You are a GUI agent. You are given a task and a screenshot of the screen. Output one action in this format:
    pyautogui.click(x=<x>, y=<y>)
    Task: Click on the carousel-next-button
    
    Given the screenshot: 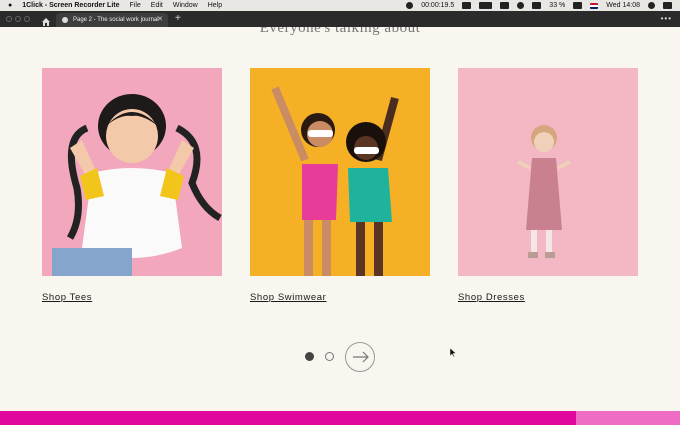 What is the action you would take?
    pyautogui.click(x=360, y=357)
    